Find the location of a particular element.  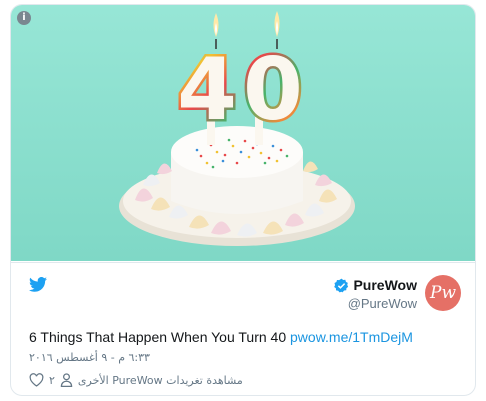

author-block: PureWow @PureWow is located at coordinates (375, 294).